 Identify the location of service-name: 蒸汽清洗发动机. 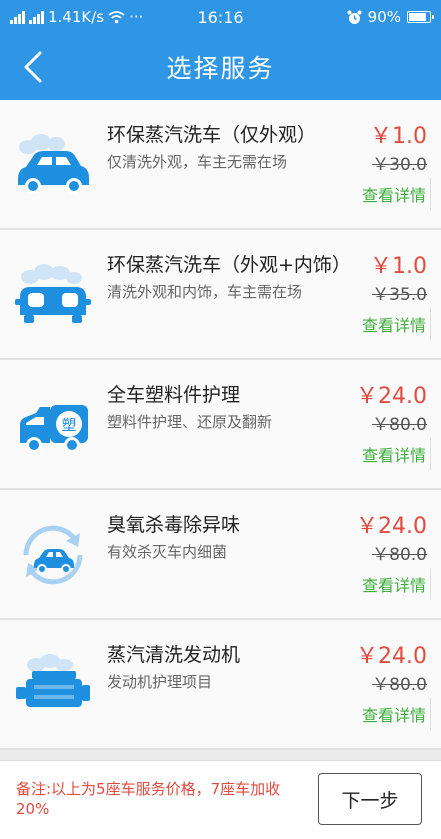
(174, 655).